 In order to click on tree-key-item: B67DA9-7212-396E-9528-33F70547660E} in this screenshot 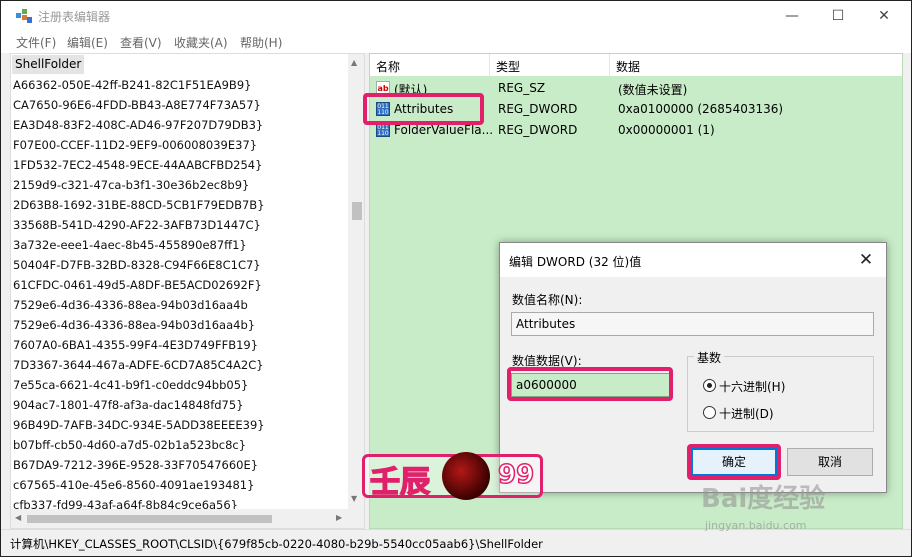, I will do `click(135, 468)`.